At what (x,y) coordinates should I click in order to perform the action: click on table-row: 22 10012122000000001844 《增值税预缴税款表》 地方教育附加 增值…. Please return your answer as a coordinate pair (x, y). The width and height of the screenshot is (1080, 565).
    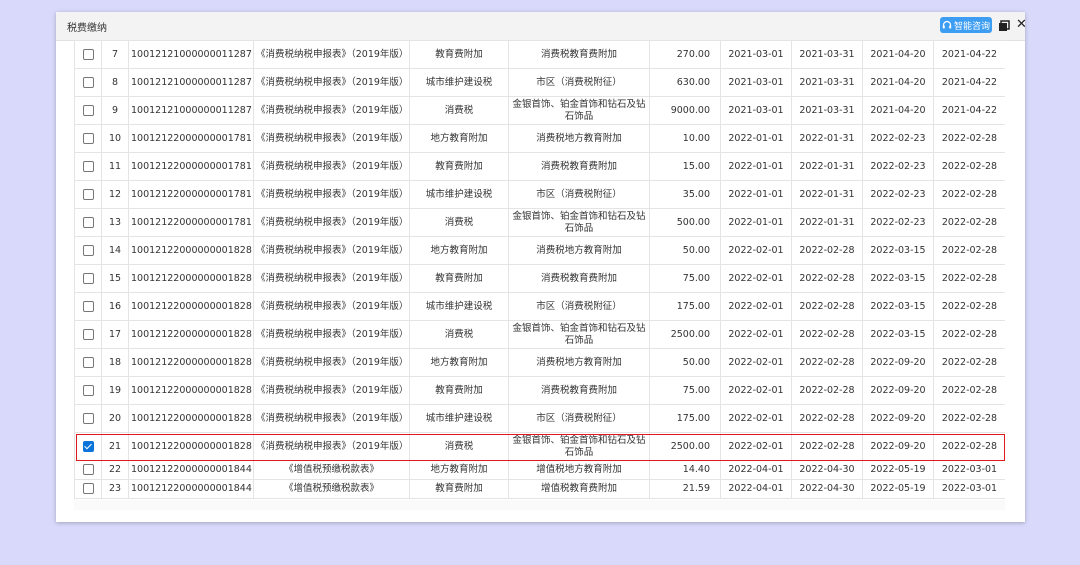
    Looking at the image, I should click on (539, 470).